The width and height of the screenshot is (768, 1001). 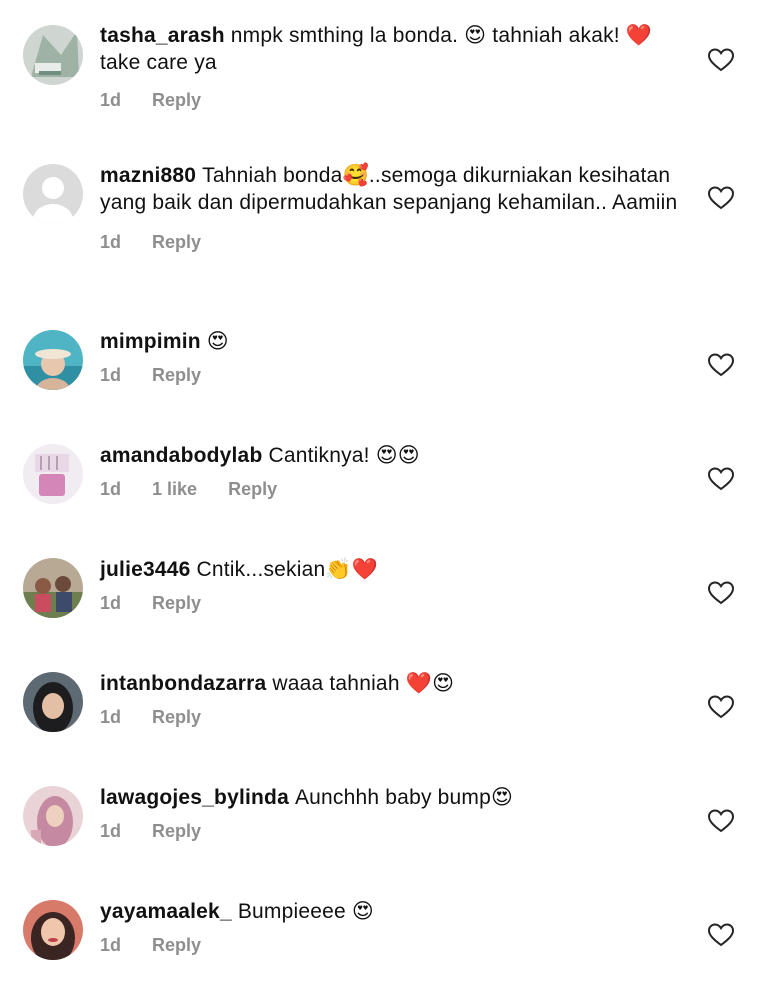 I want to click on comment-body: Cantiknya! 😍😍, so click(x=344, y=455).